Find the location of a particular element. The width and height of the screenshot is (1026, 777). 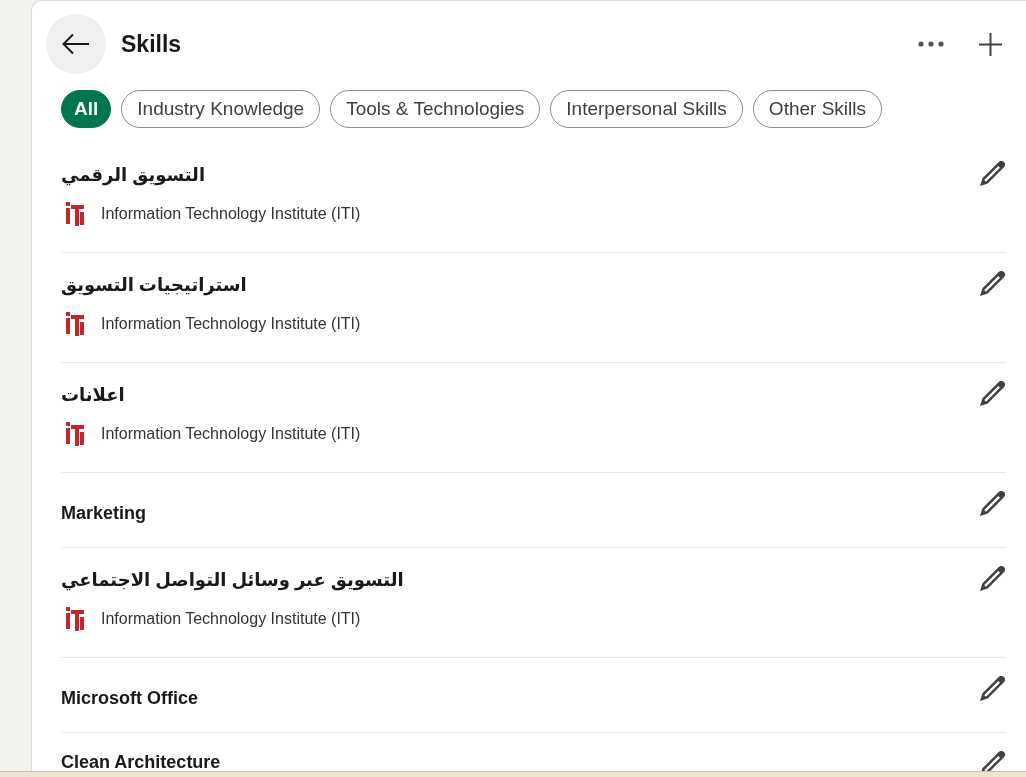

plus-icon is located at coordinates (990, 44).